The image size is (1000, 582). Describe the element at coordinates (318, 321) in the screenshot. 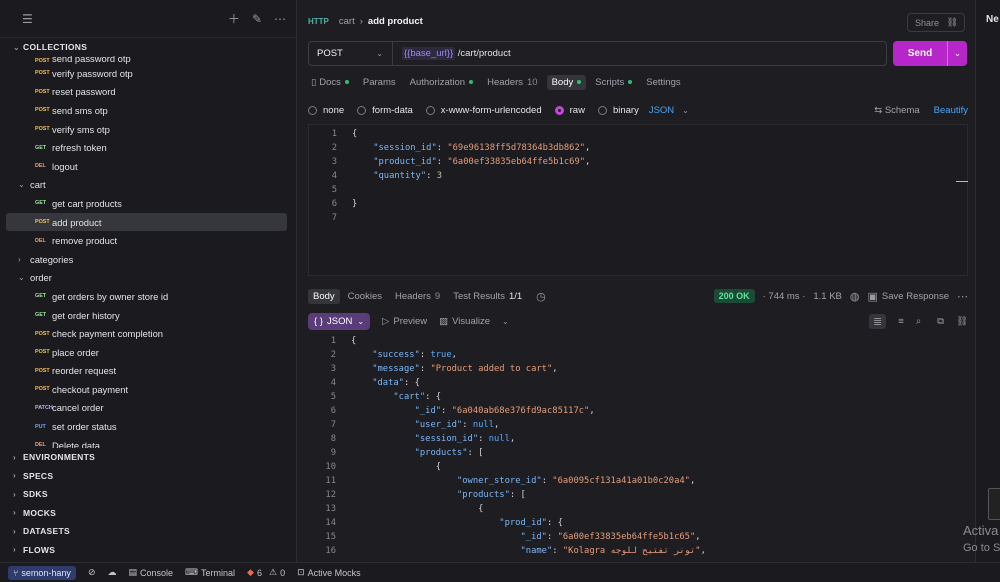

I see `braces-icon: { }` at that location.